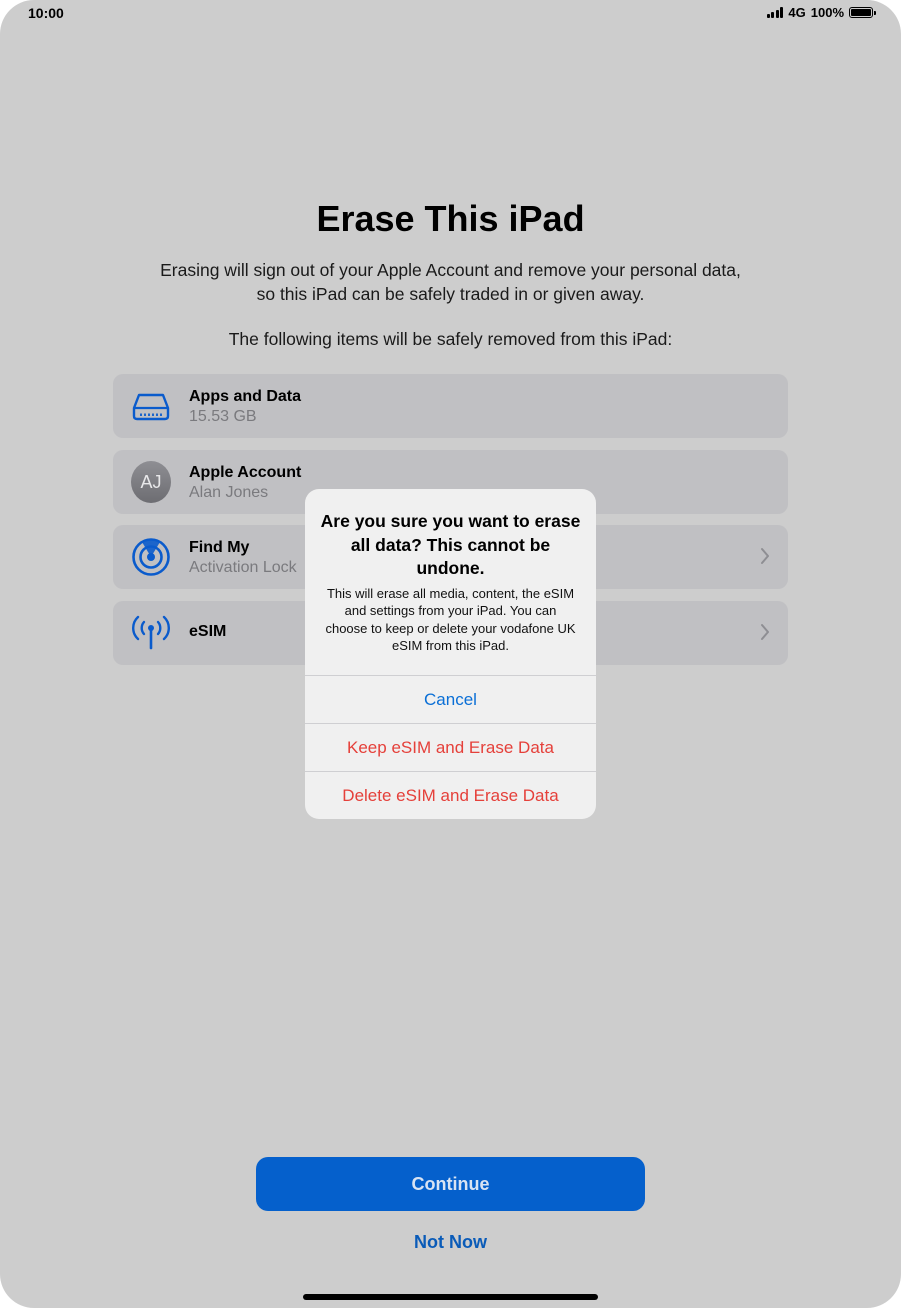  I want to click on find-my-icon, so click(151, 557).